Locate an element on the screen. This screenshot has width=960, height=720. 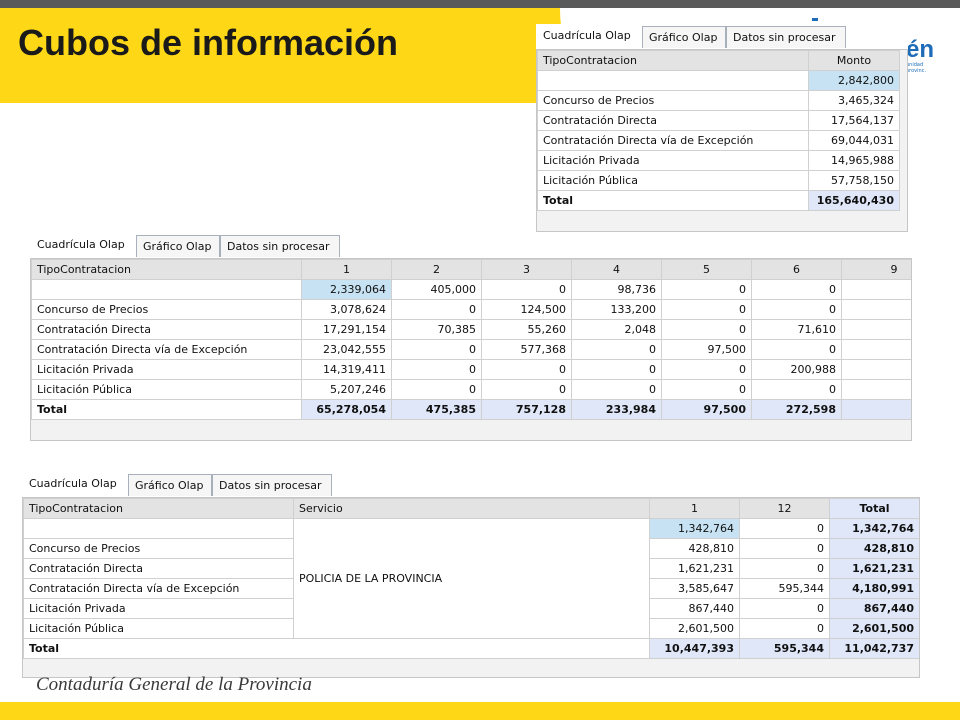
table-row: Licitación Pública 57,758,150 is located at coordinates (718, 180).